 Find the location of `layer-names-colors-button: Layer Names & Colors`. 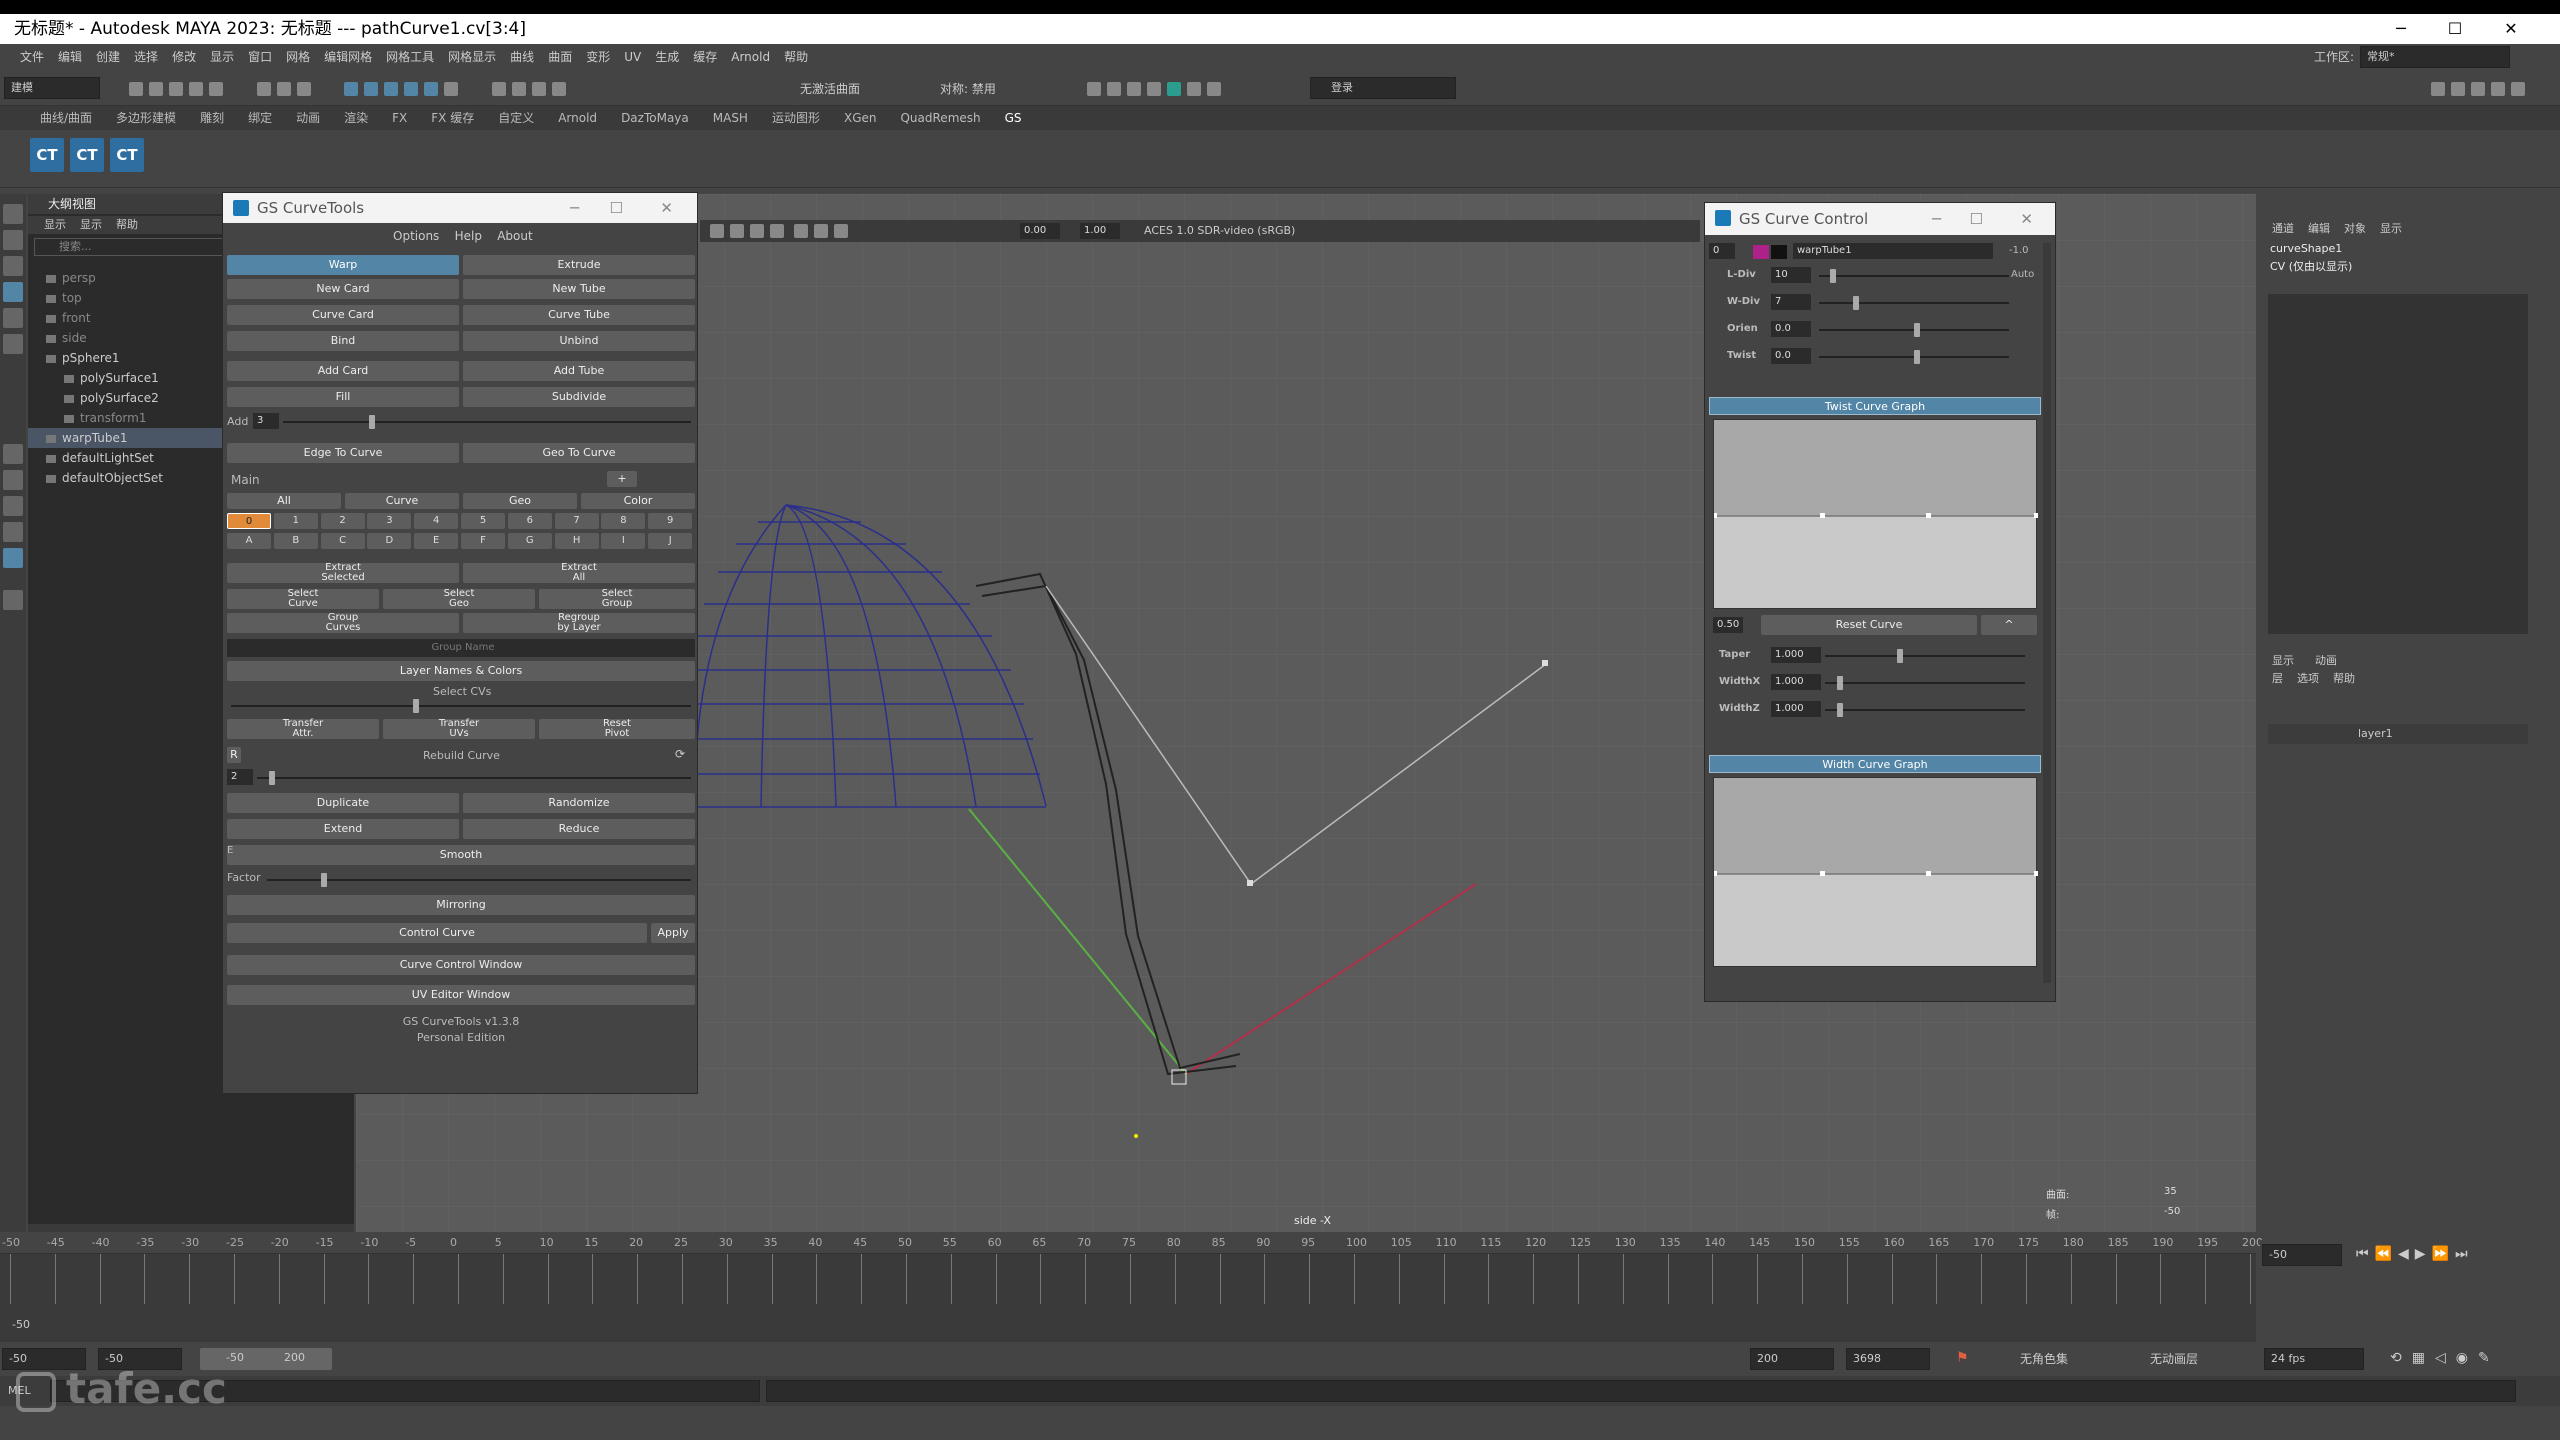

layer-names-colors-button: Layer Names & Colors is located at coordinates (461, 671).